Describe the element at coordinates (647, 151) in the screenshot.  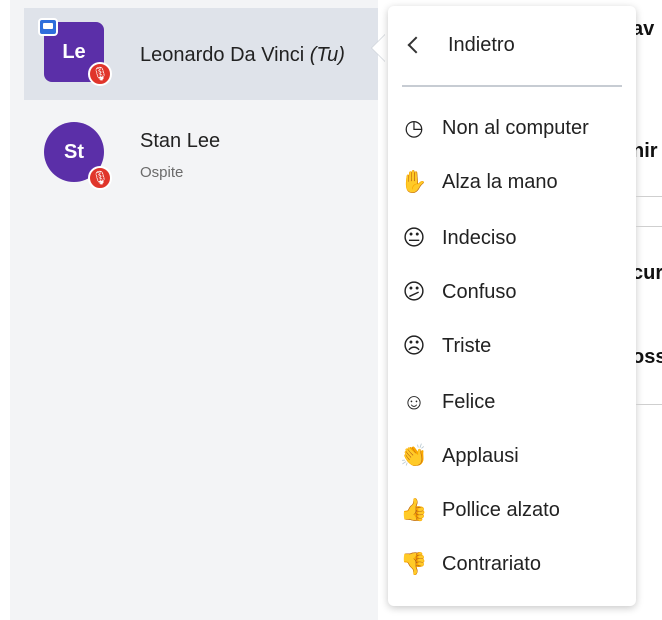
I see `background-text: nir` at that location.